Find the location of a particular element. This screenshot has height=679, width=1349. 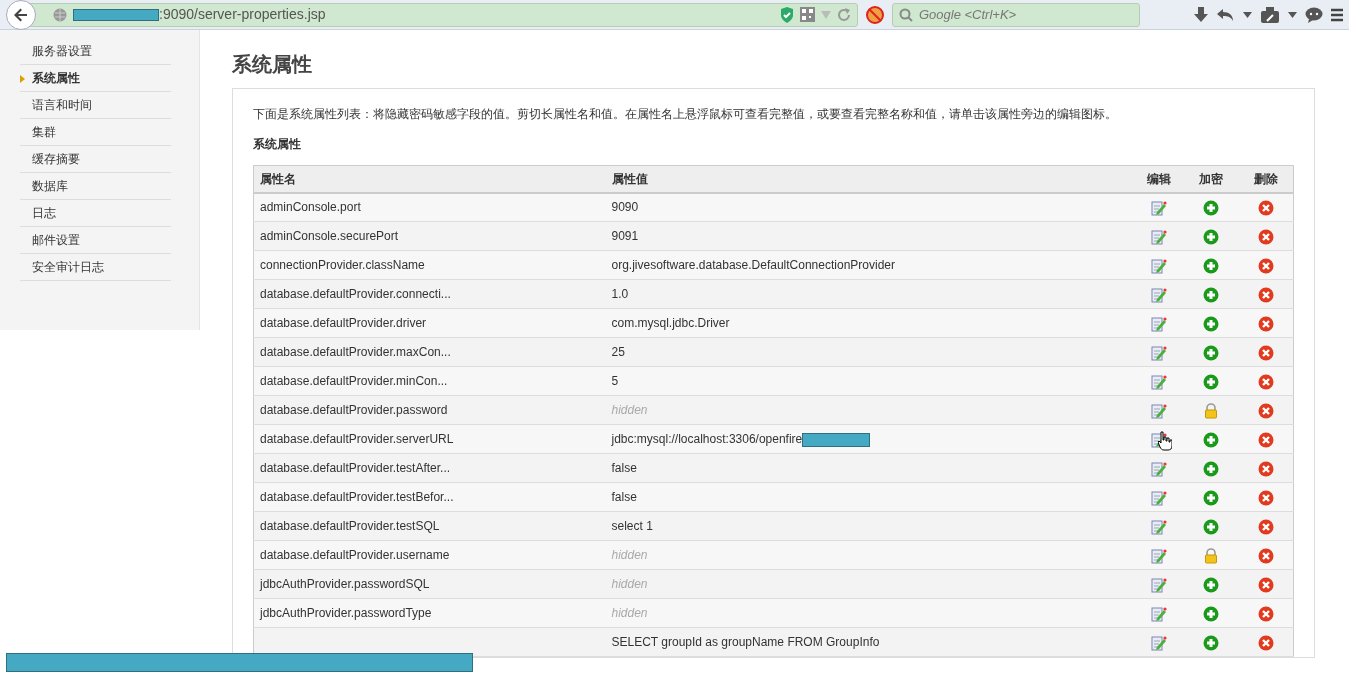

section-title: 系统属性 is located at coordinates (277, 144).